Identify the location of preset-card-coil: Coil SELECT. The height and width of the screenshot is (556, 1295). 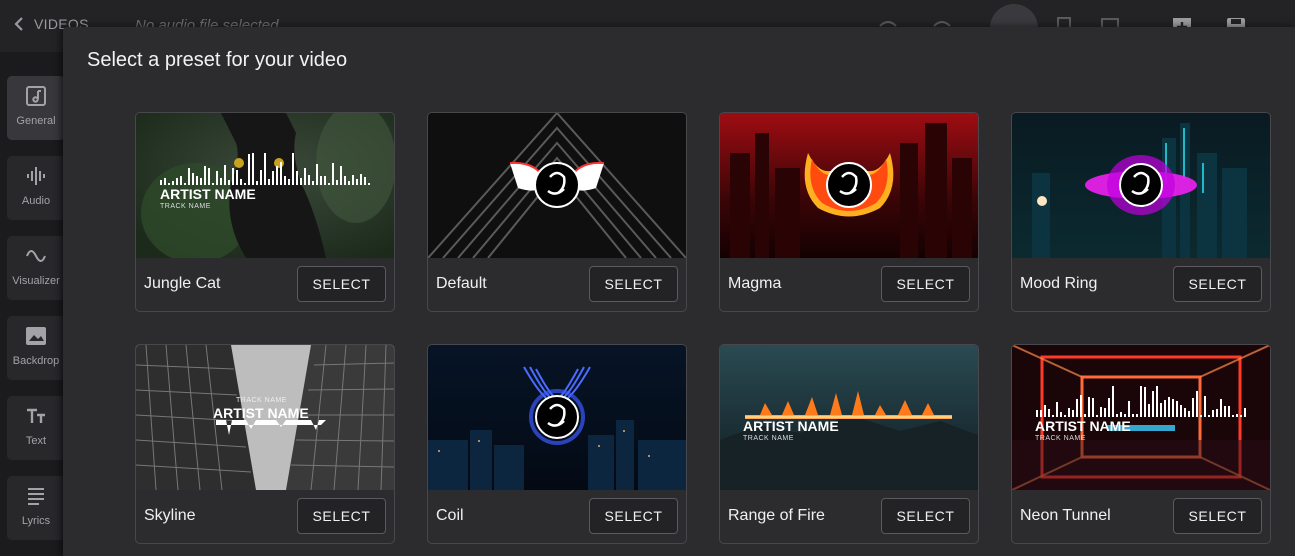
(557, 444).